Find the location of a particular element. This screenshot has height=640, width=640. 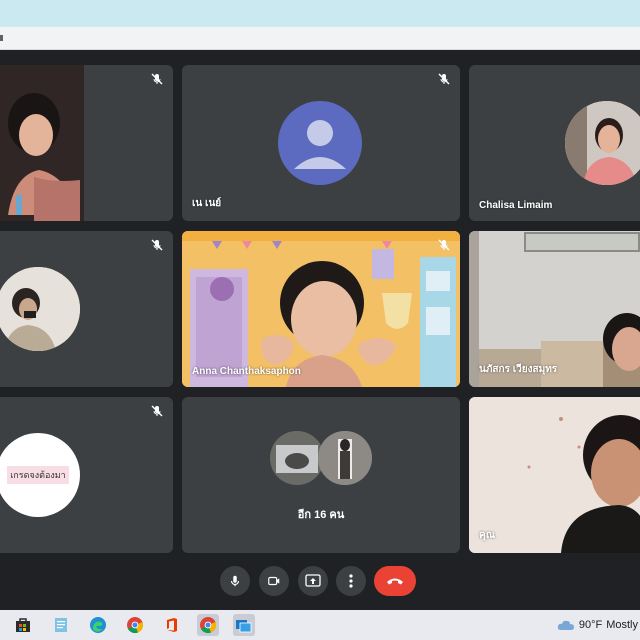

participant-name: นภัสกร เวียงสมุทร is located at coordinates (518, 369).